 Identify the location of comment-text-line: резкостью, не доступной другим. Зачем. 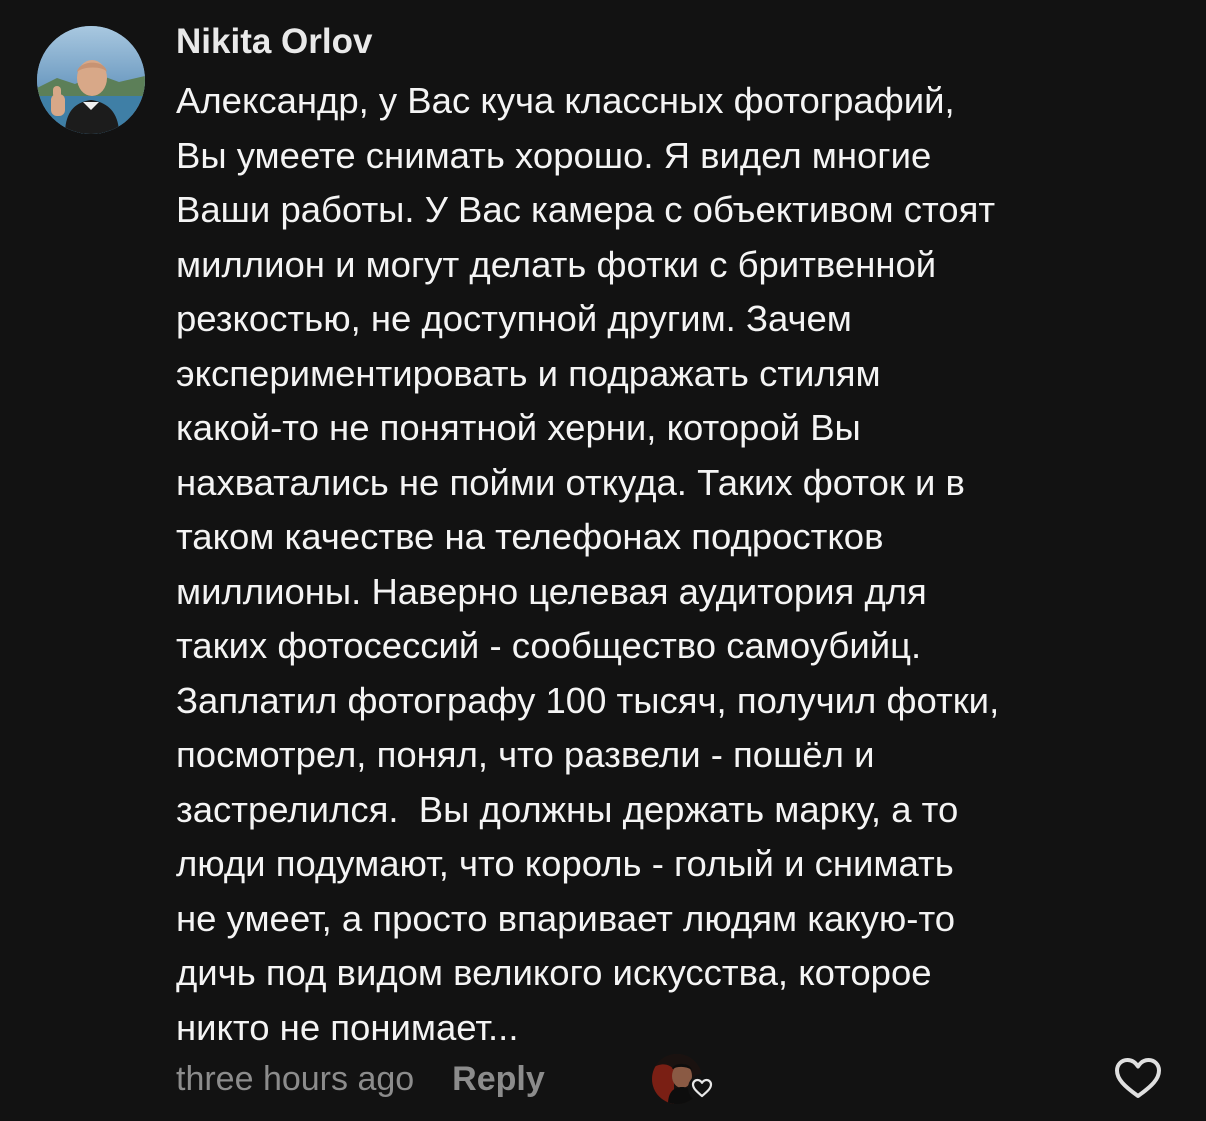
(514, 318).